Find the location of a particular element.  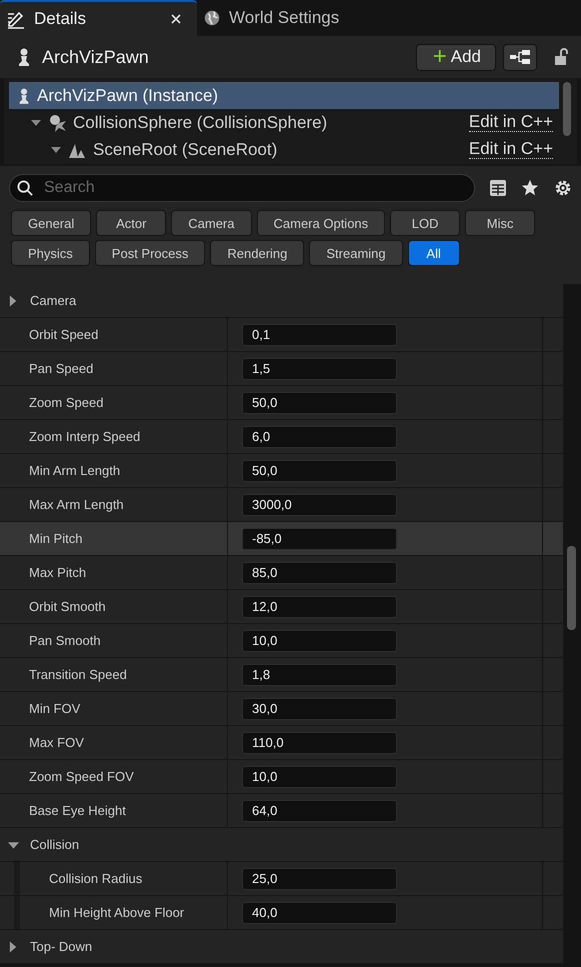

component-name: ArchVizPawn (Instance) is located at coordinates (127, 96).